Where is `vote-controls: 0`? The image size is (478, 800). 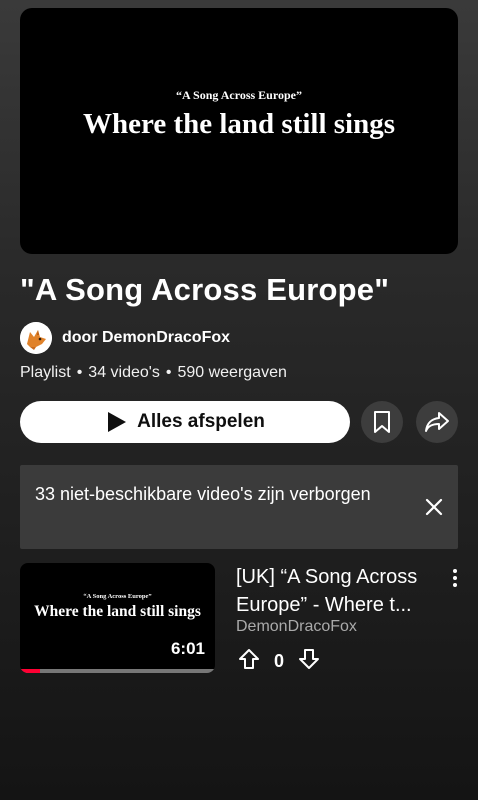 vote-controls: 0 is located at coordinates (279, 661).